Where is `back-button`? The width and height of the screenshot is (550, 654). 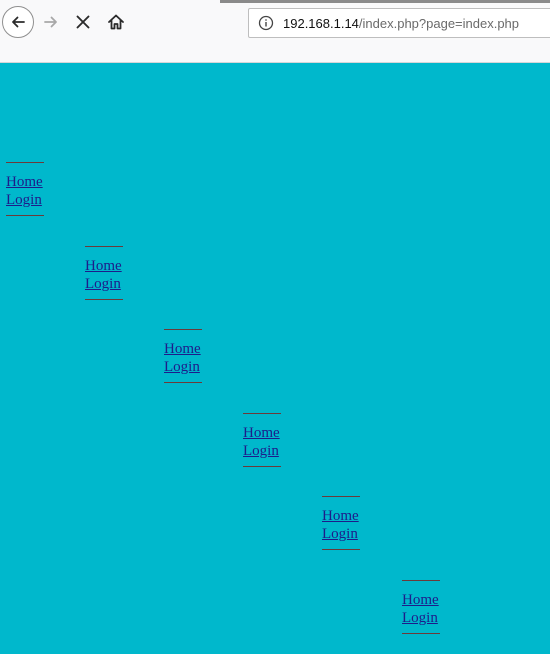 back-button is located at coordinates (18, 22).